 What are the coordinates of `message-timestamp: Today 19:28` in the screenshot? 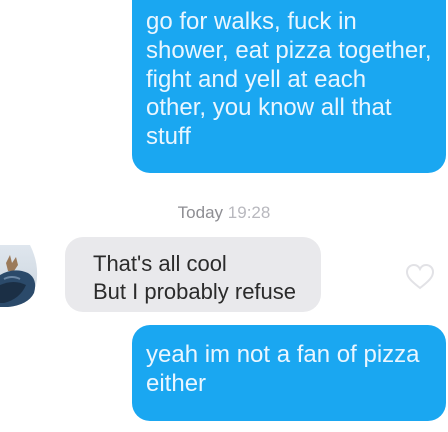 It's located at (224, 213).